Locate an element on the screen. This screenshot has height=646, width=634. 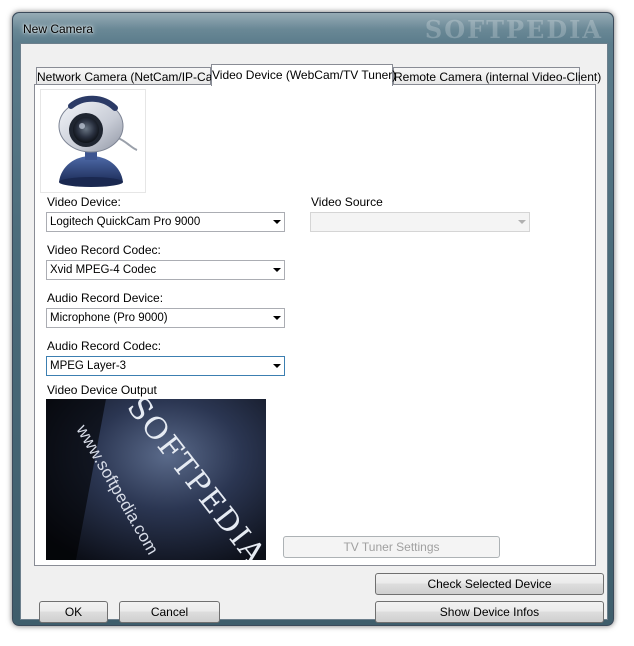
video-output-label: Video Device Output is located at coordinates (102, 390).